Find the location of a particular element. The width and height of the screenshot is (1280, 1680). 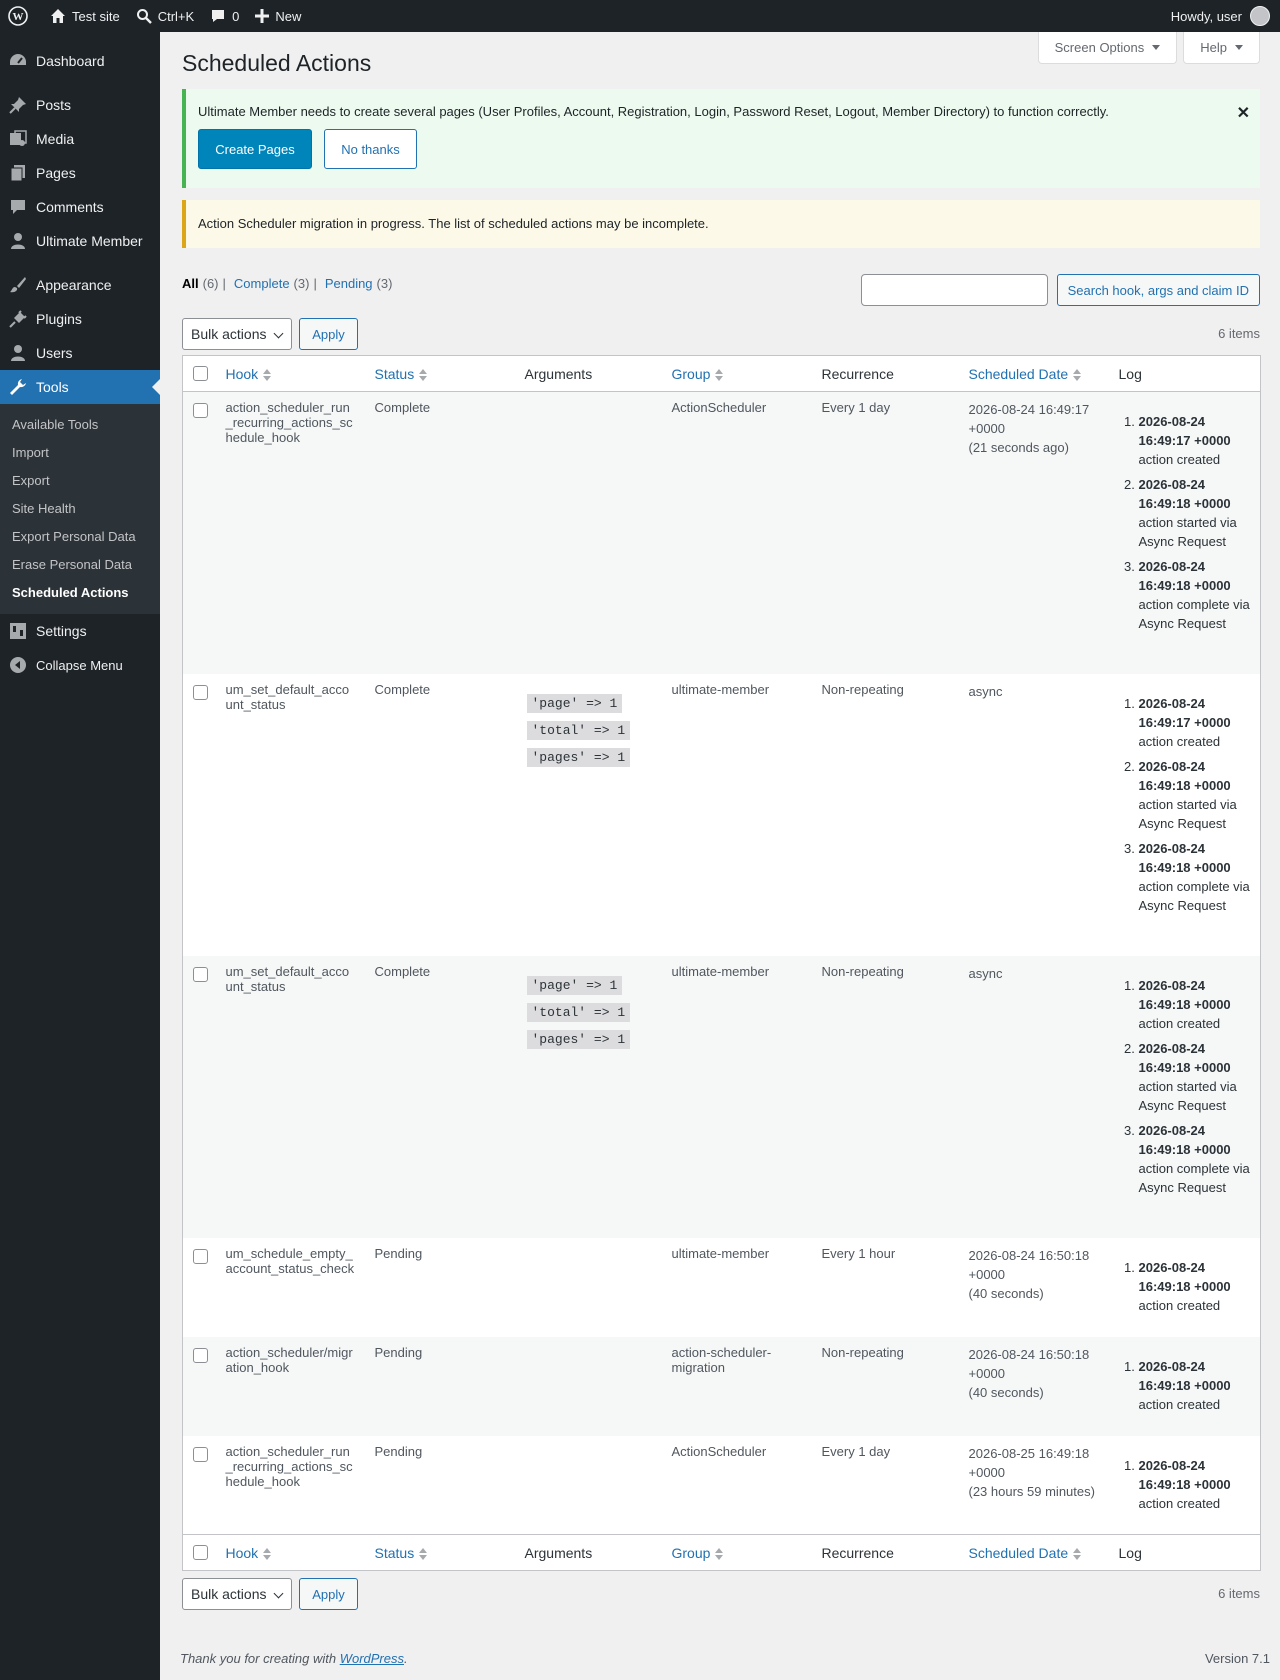

row-checkbox-cell is located at coordinates (199, 533).